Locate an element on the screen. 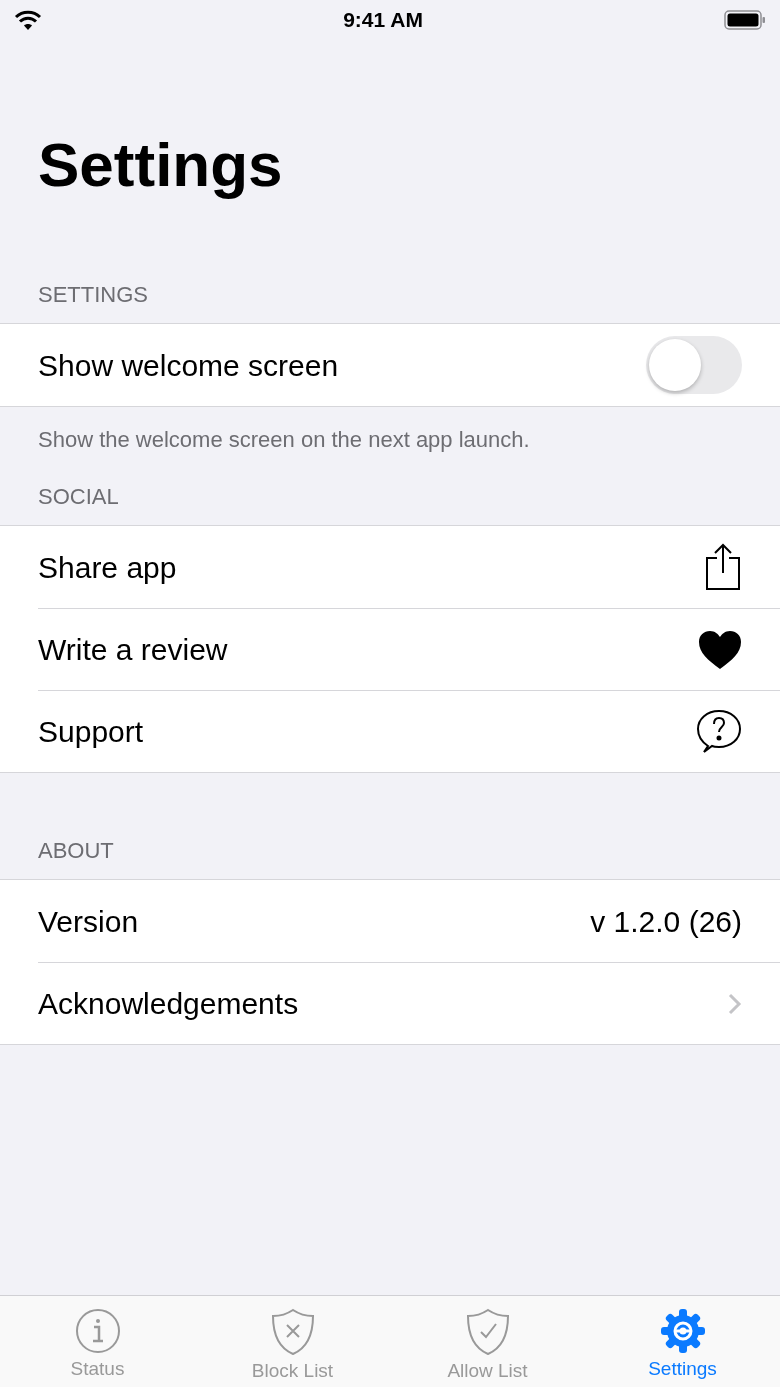  settings-row: Write a review is located at coordinates (409, 649).